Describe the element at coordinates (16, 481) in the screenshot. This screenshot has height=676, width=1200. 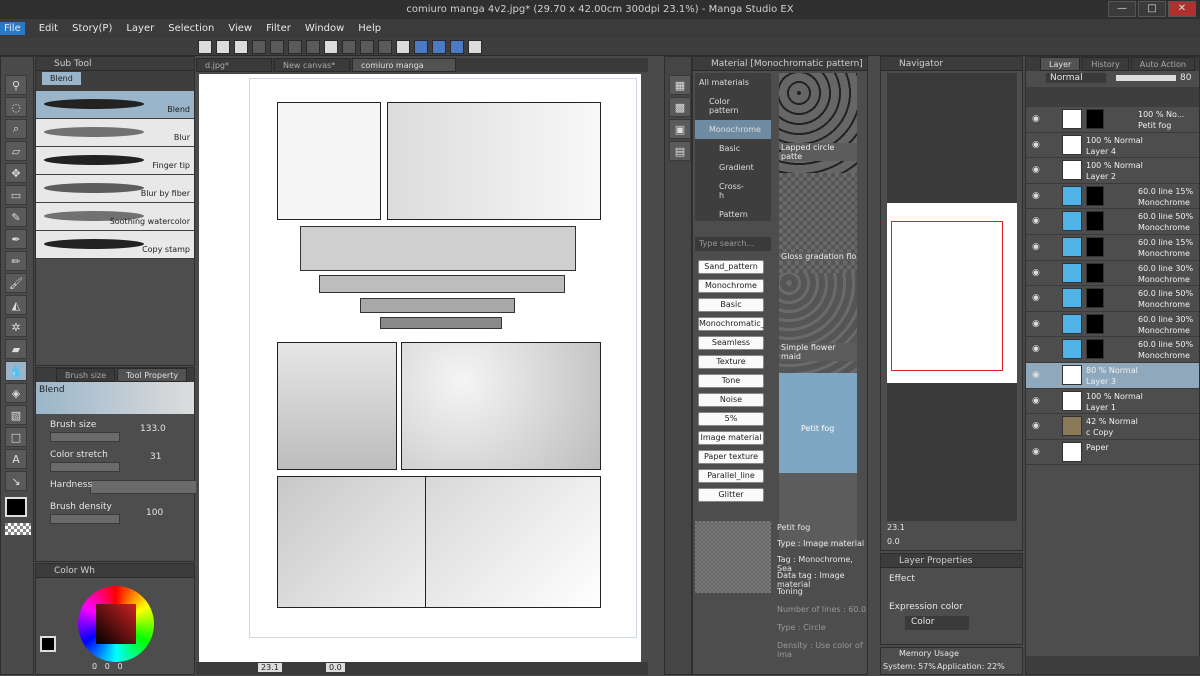
I see `correct-line-tool-icon: ↘` at that location.